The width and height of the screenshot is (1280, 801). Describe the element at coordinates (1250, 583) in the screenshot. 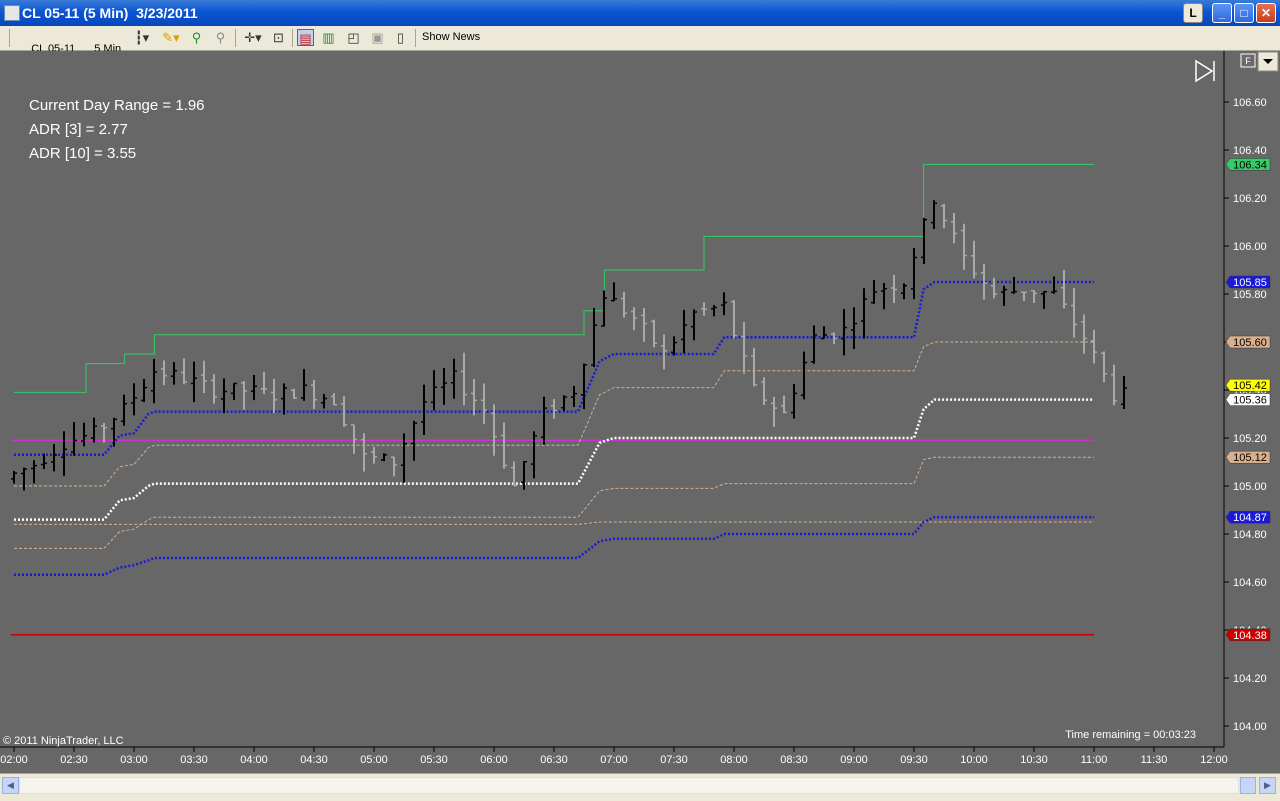

I see `y-tick-label: 104.60` at that location.